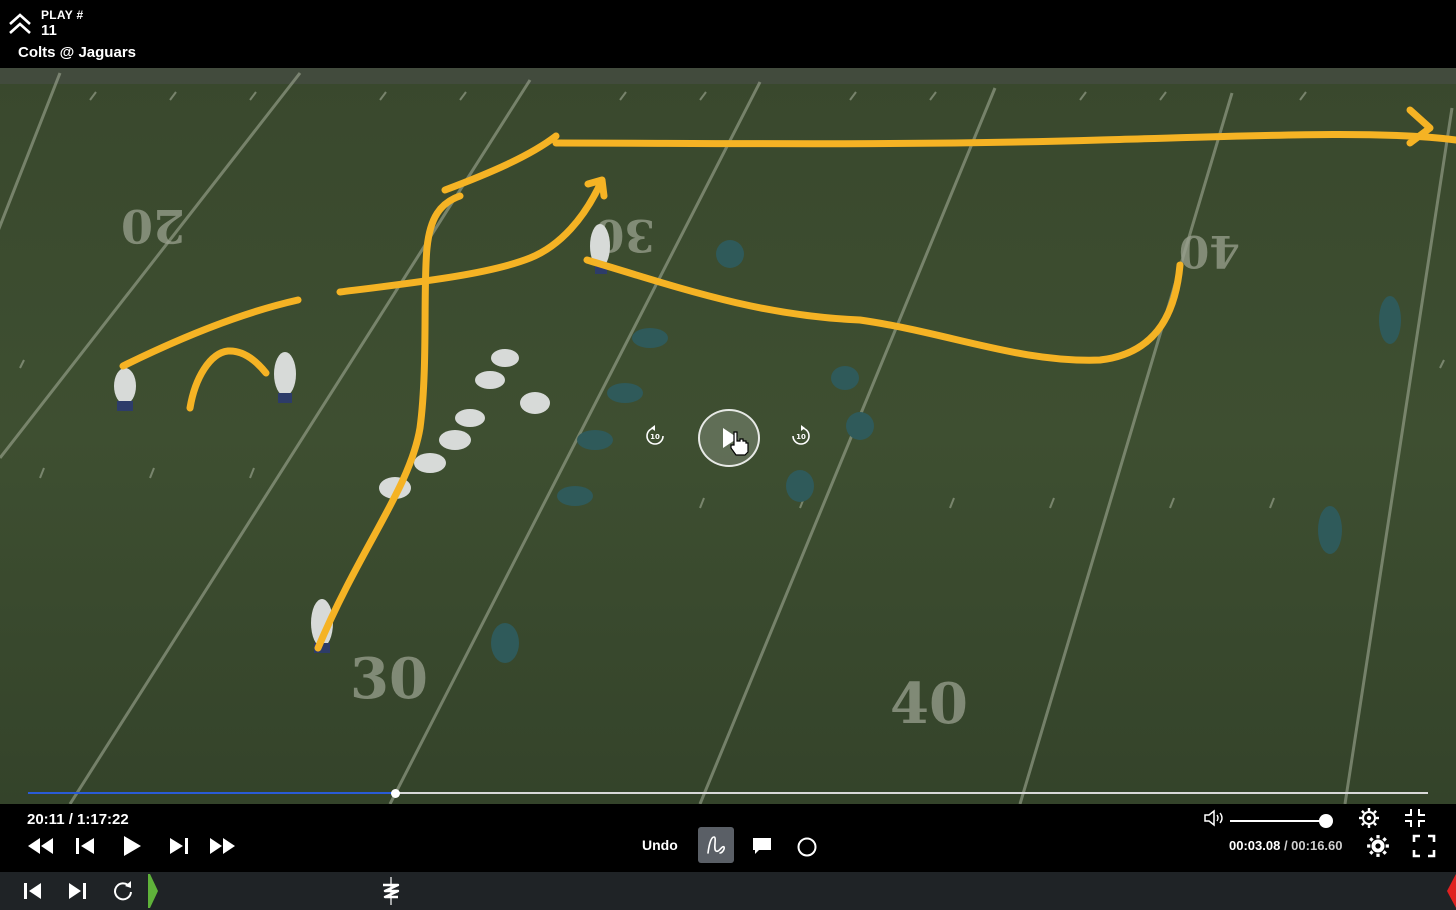  Describe the element at coordinates (660, 845) in the screenshot. I see `undo-button: Undo` at that location.